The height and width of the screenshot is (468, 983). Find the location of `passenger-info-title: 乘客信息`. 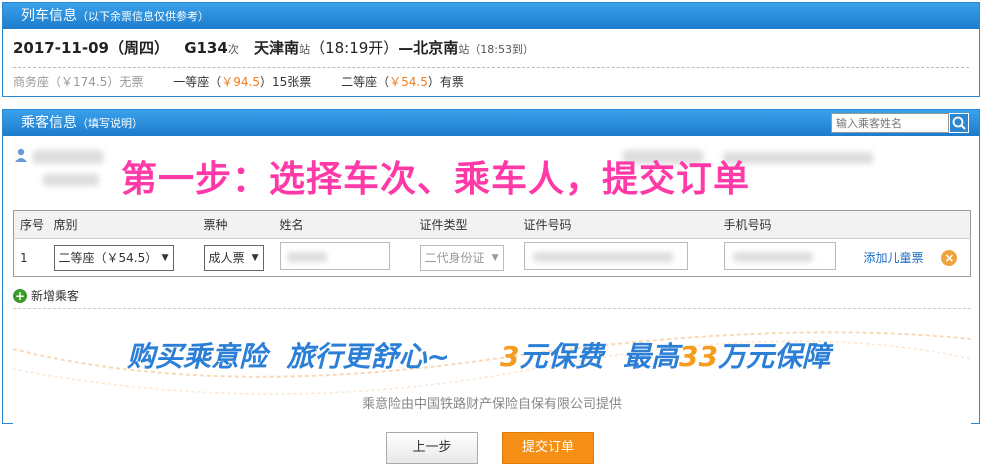

passenger-info-title: 乘客信息 is located at coordinates (49, 123).